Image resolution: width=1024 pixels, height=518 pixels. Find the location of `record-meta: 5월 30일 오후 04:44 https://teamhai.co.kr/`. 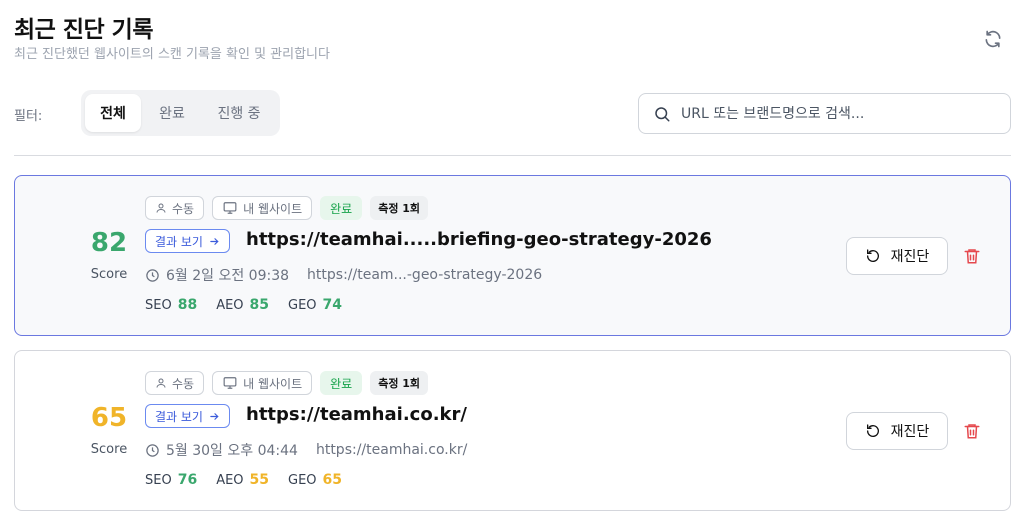

record-meta: 5월 30일 오후 04:44 https://teamhai.co.kr/ is located at coordinates (306, 450).